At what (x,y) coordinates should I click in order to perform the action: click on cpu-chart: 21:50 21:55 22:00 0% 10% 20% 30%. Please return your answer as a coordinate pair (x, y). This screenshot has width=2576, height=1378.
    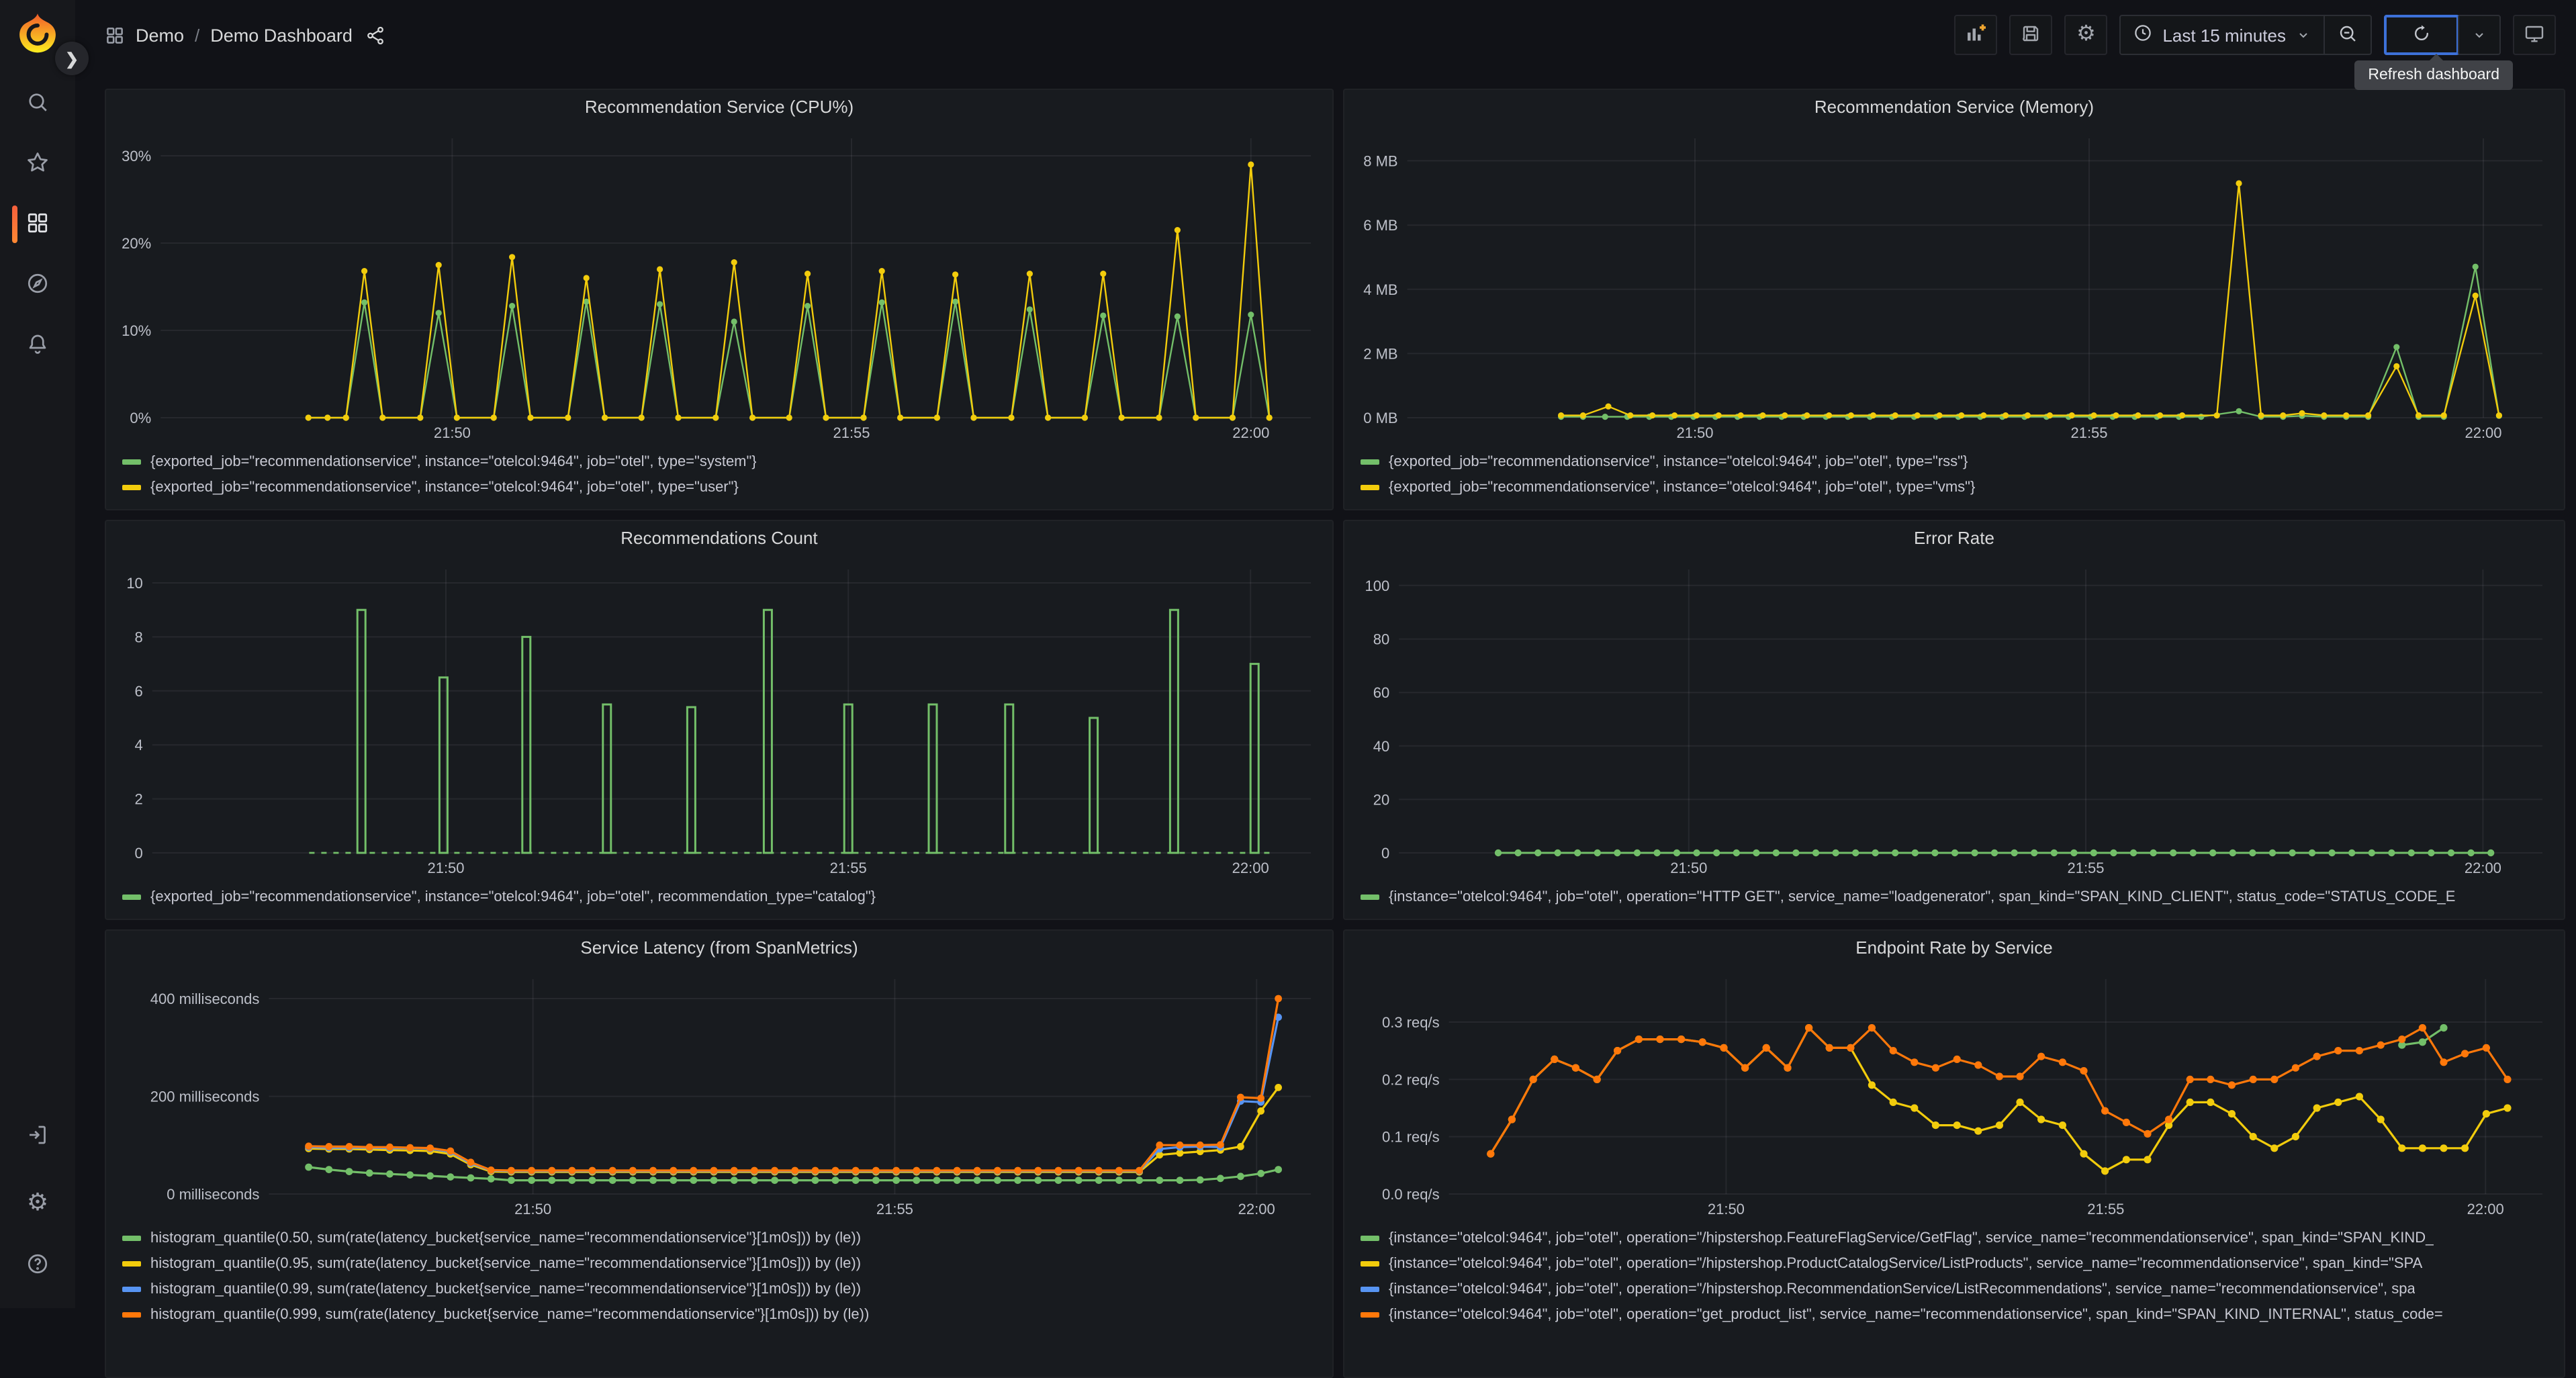
    Looking at the image, I should click on (719, 285).